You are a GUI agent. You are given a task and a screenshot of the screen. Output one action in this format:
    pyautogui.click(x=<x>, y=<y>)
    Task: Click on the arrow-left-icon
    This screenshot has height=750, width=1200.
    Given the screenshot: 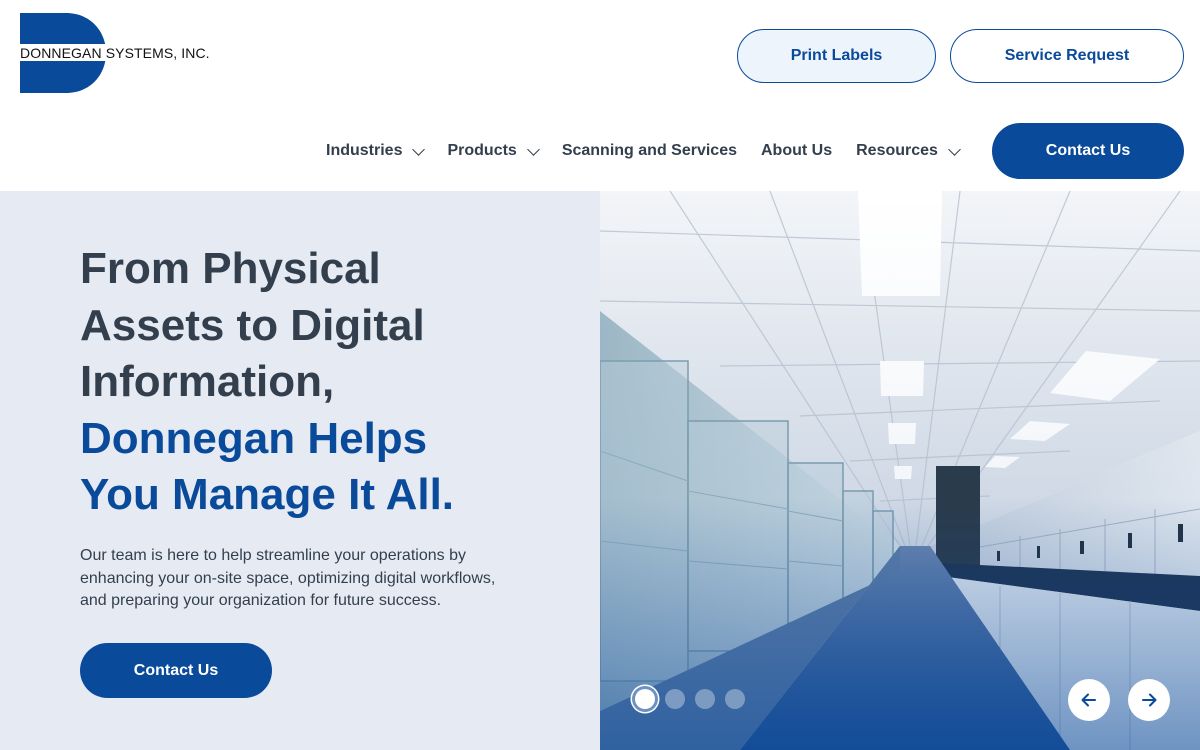 What is the action you would take?
    pyautogui.click(x=1088, y=700)
    